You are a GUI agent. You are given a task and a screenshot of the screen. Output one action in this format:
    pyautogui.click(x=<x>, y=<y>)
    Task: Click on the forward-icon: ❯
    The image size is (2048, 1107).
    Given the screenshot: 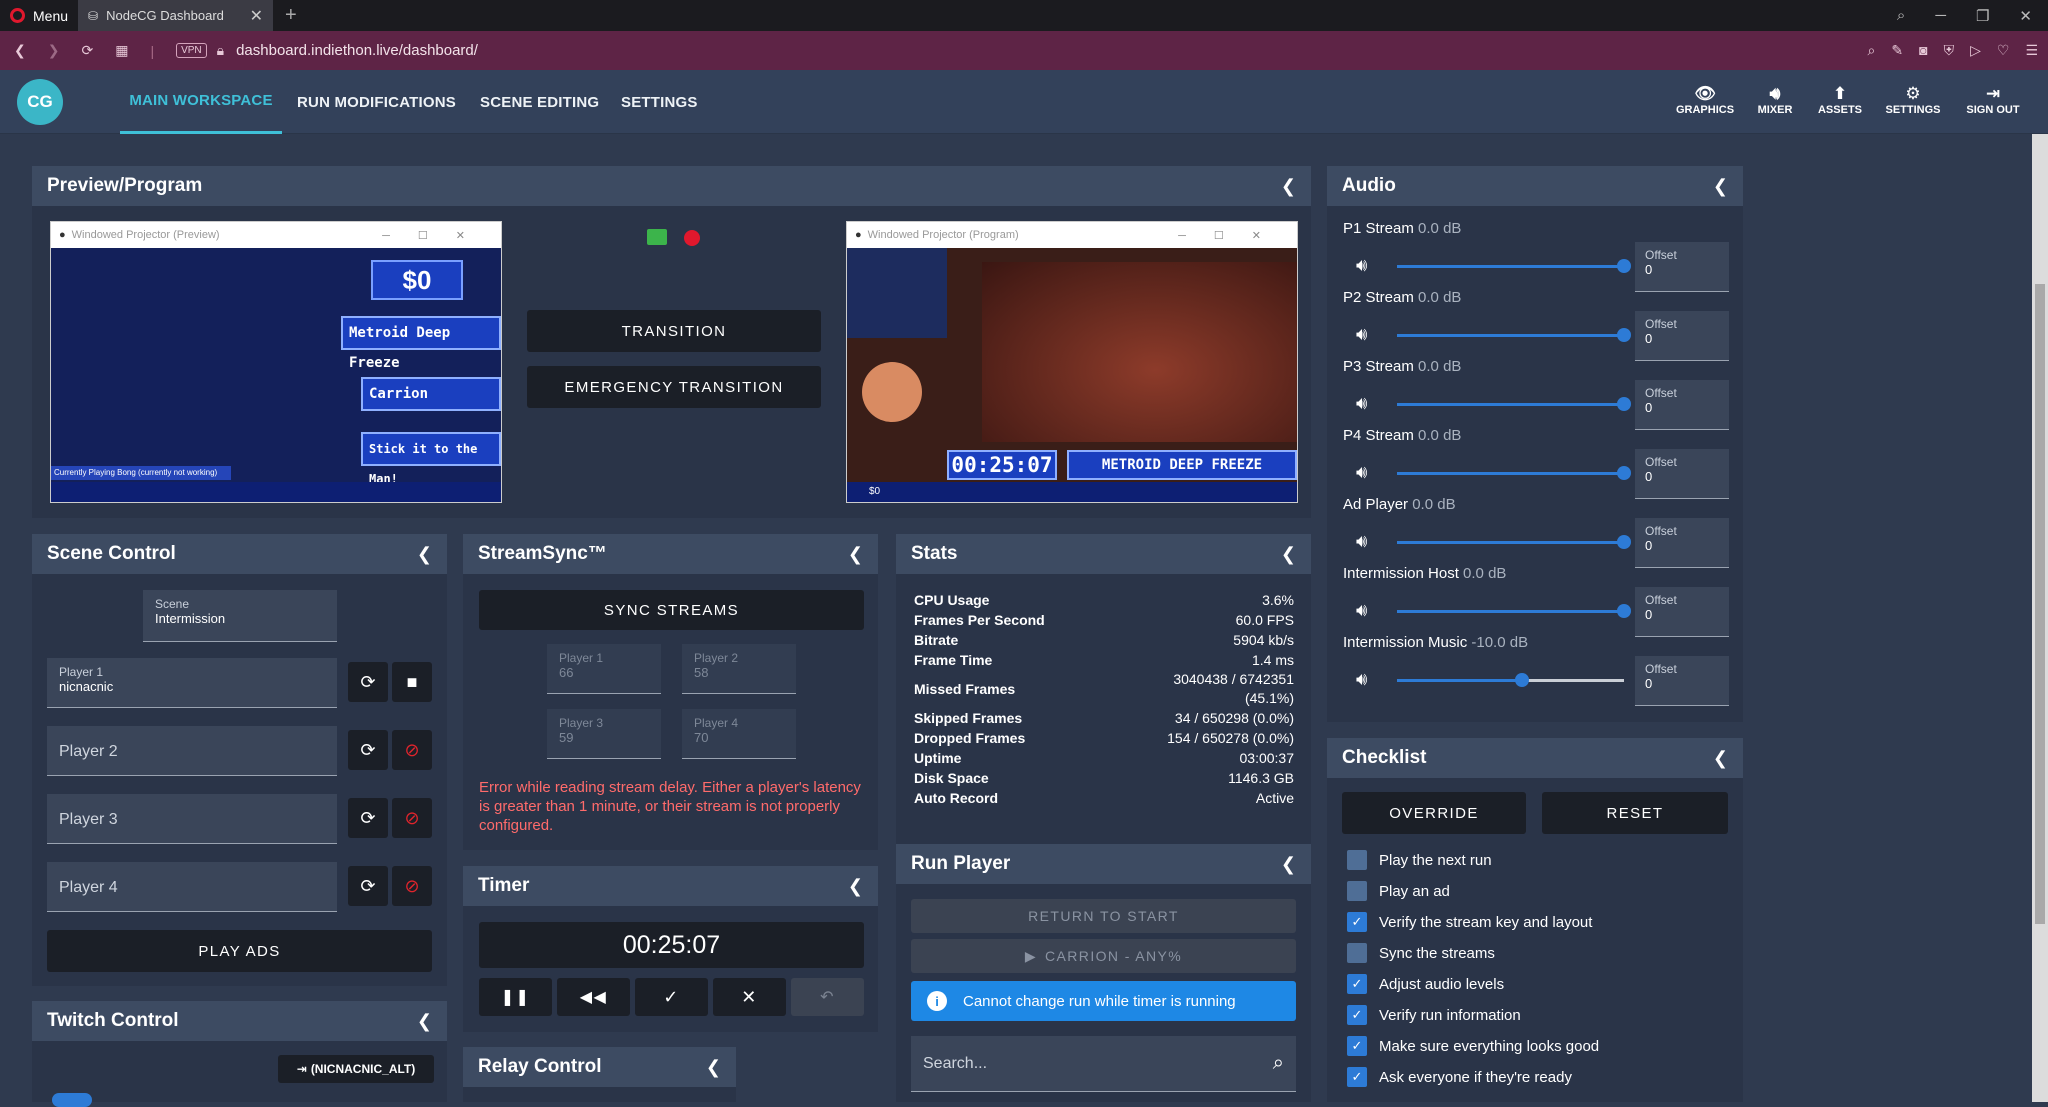 What is the action you would take?
    pyautogui.click(x=54, y=50)
    